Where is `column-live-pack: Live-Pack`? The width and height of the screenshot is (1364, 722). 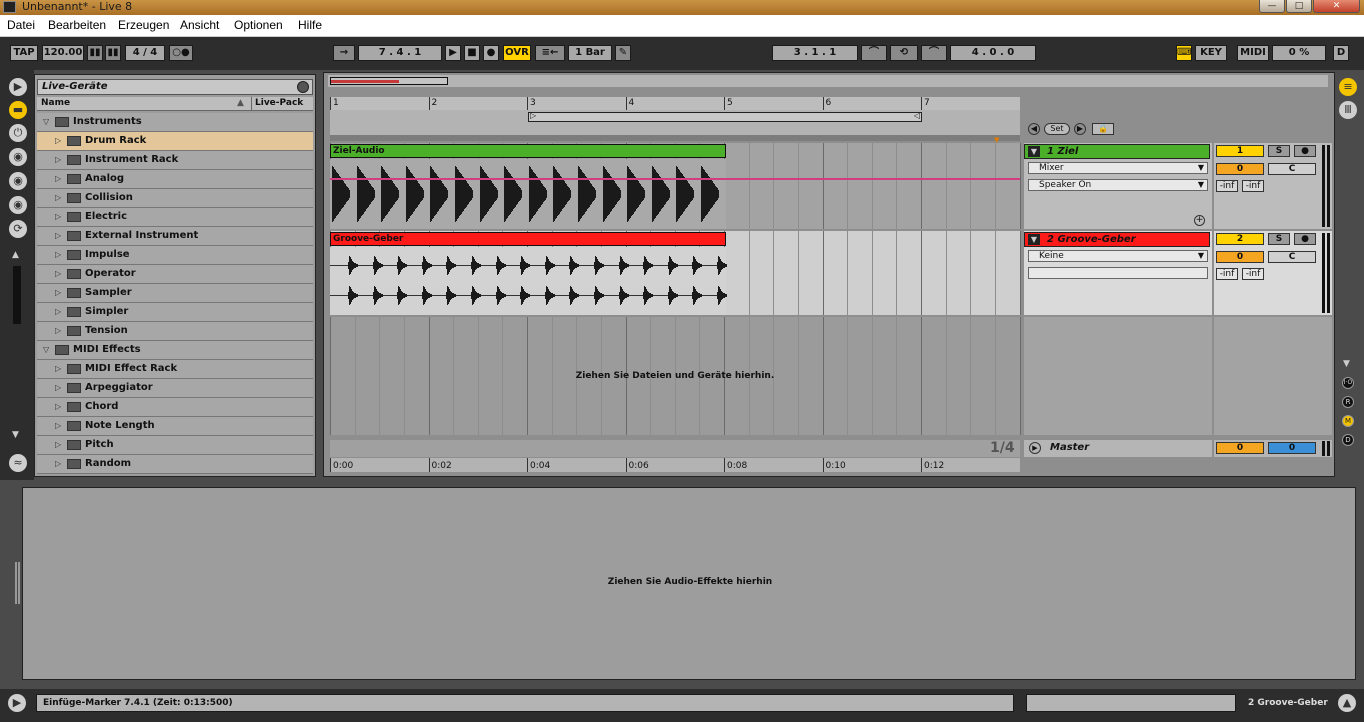 column-live-pack: Live-Pack is located at coordinates (279, 103).